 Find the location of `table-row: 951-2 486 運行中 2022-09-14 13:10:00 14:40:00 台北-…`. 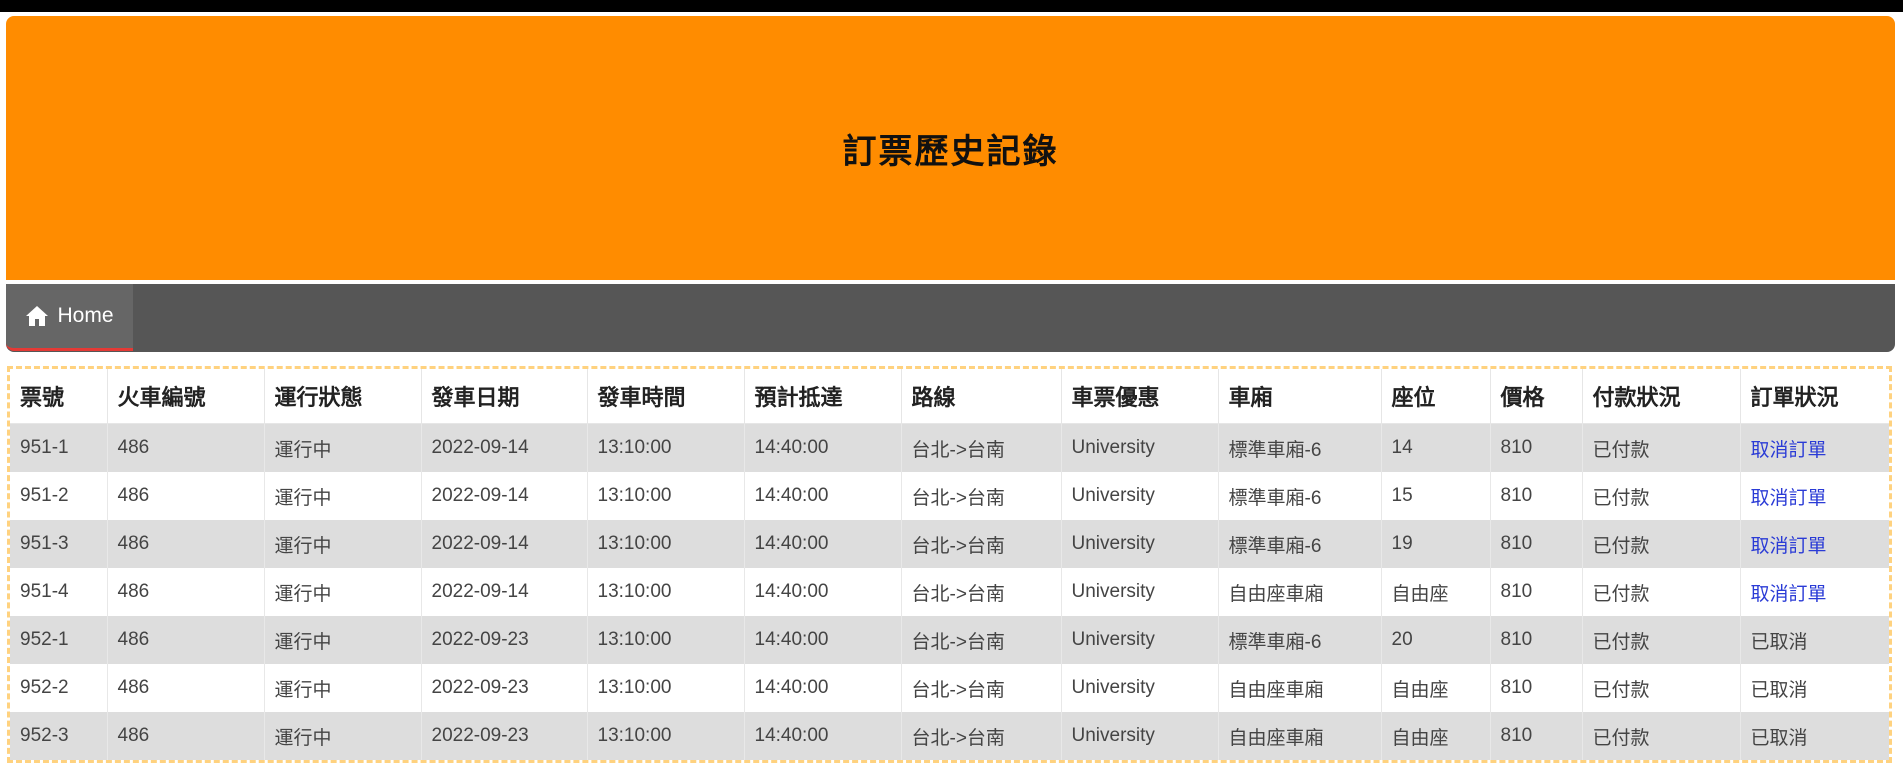

table-row: 951-2 486 運行中 2022-09-14 13:10:00 14:40:00 台北-… is located at coordinates (949, 496).